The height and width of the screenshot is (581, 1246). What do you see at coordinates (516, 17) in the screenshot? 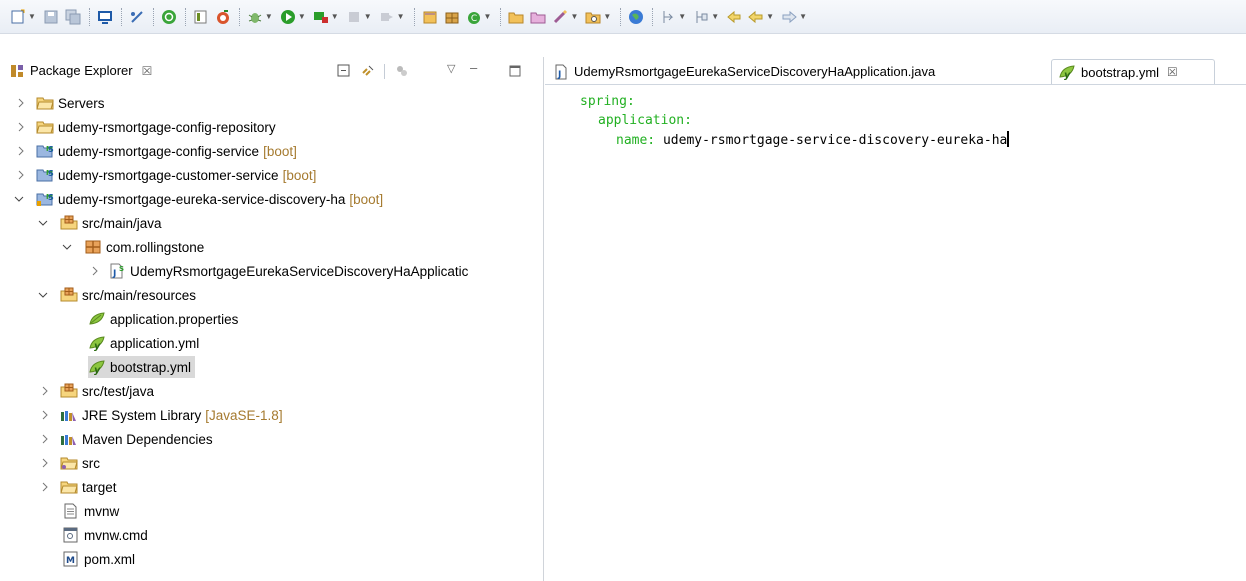
I see `open-folder-icon` at bounding box center [516, 17].